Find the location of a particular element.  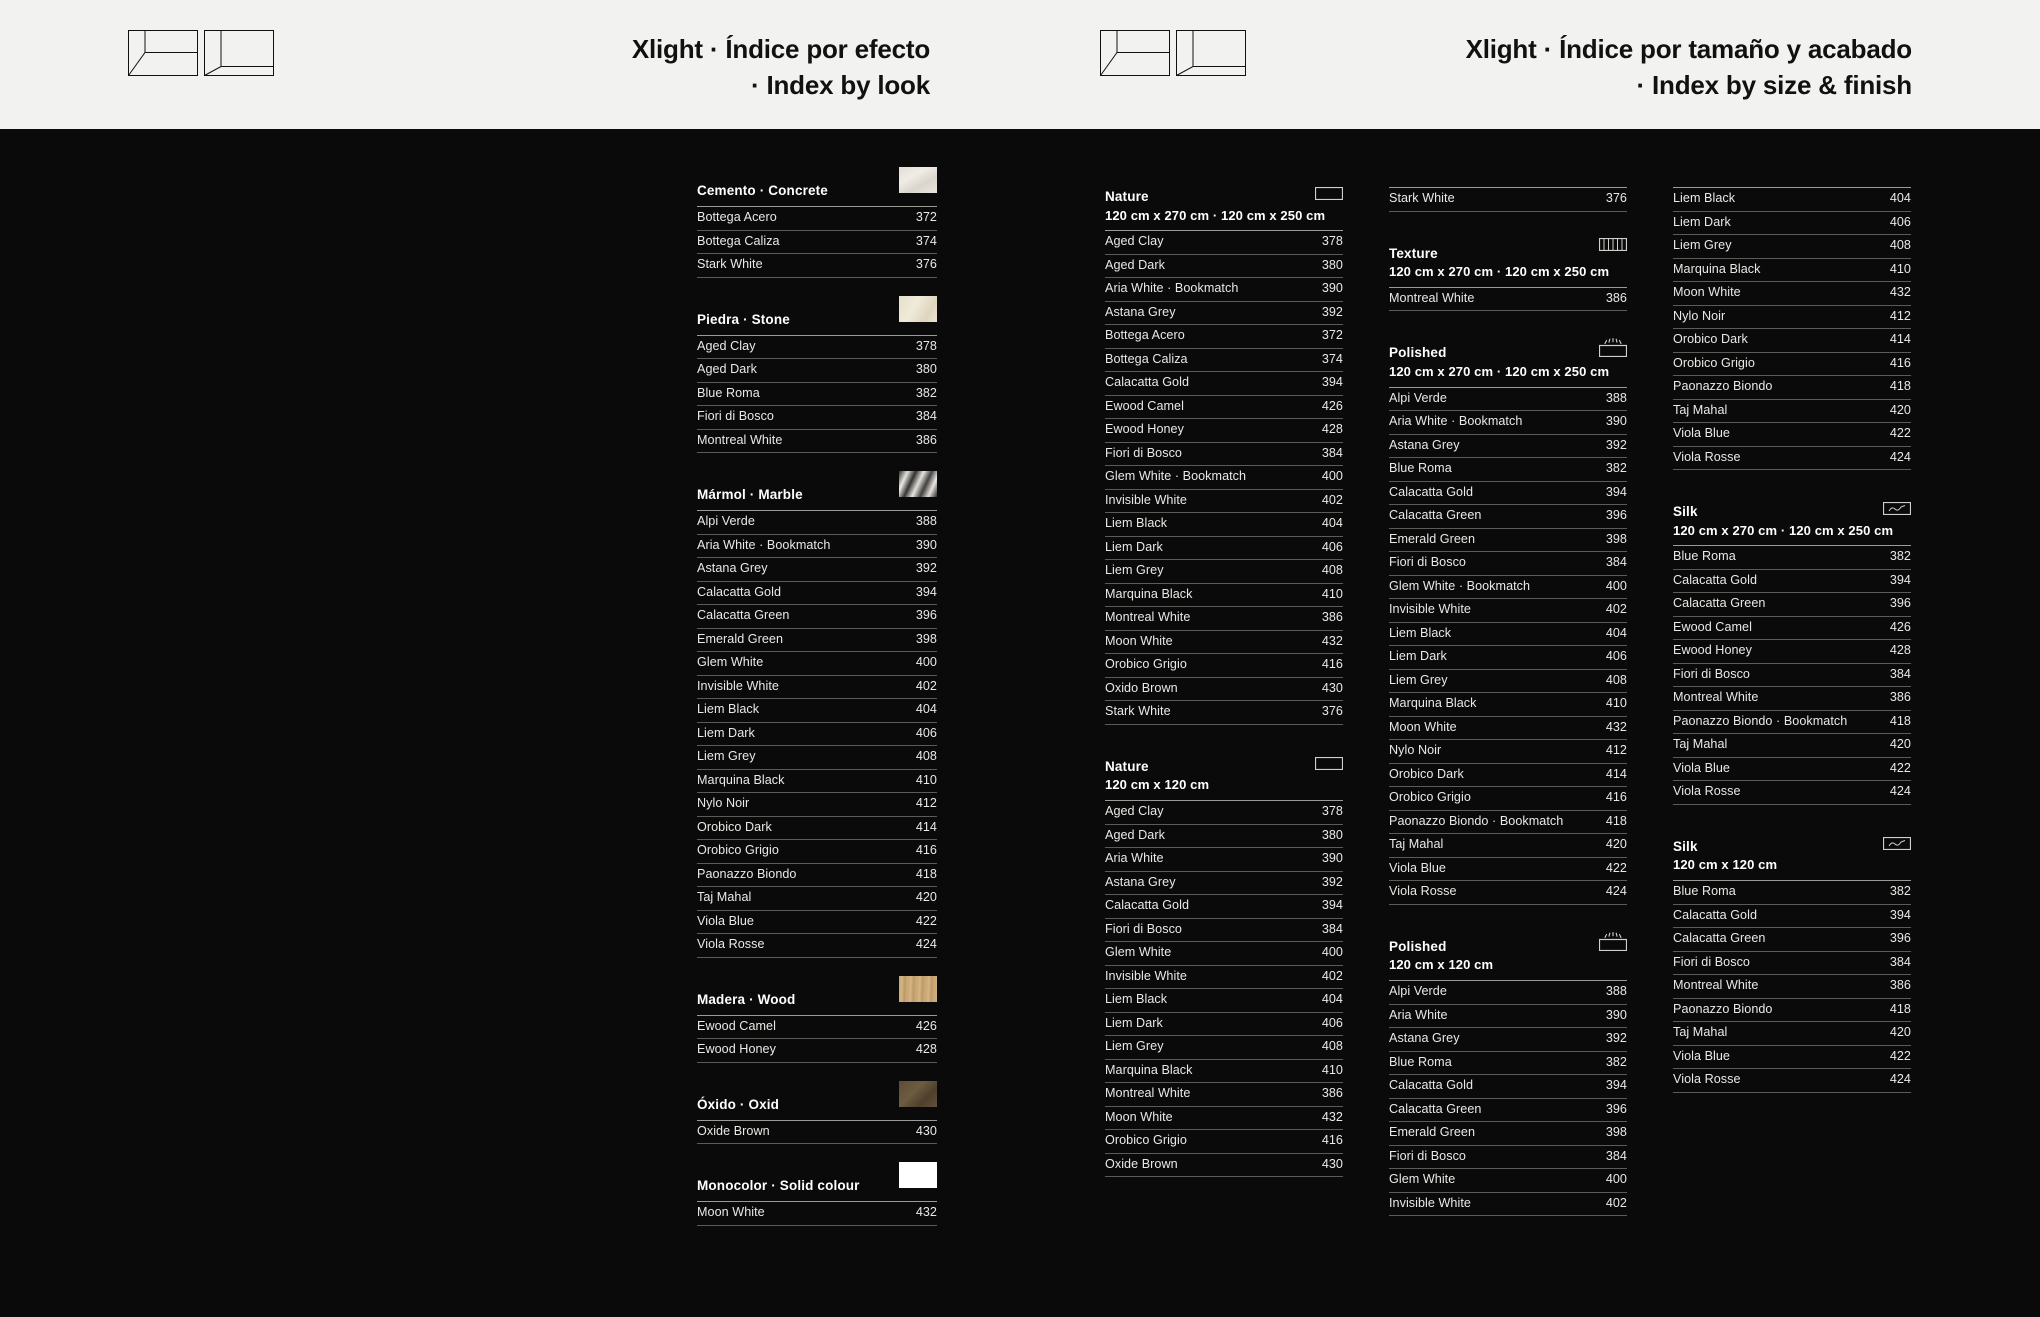

index-row: Aria White · Bookmatch 390 is located at coordinates (1508, 423).